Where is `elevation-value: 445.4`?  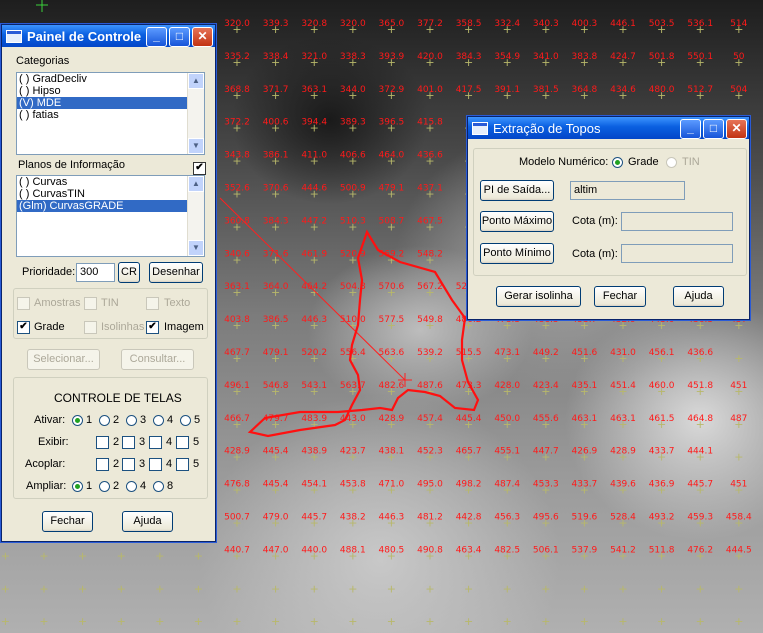
elevation-value: 445.4 is located at coordinates (276, 485).